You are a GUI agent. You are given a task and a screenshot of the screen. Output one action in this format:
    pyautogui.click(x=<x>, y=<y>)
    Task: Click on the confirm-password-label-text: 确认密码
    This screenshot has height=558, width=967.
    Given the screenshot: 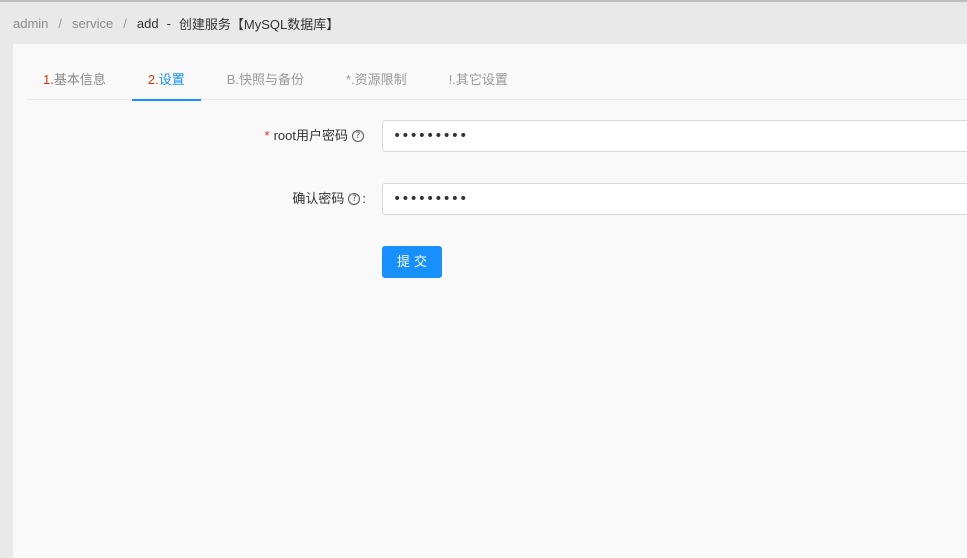 What is the action you would take?
    pyautogui.click(x=318, y=198)
    